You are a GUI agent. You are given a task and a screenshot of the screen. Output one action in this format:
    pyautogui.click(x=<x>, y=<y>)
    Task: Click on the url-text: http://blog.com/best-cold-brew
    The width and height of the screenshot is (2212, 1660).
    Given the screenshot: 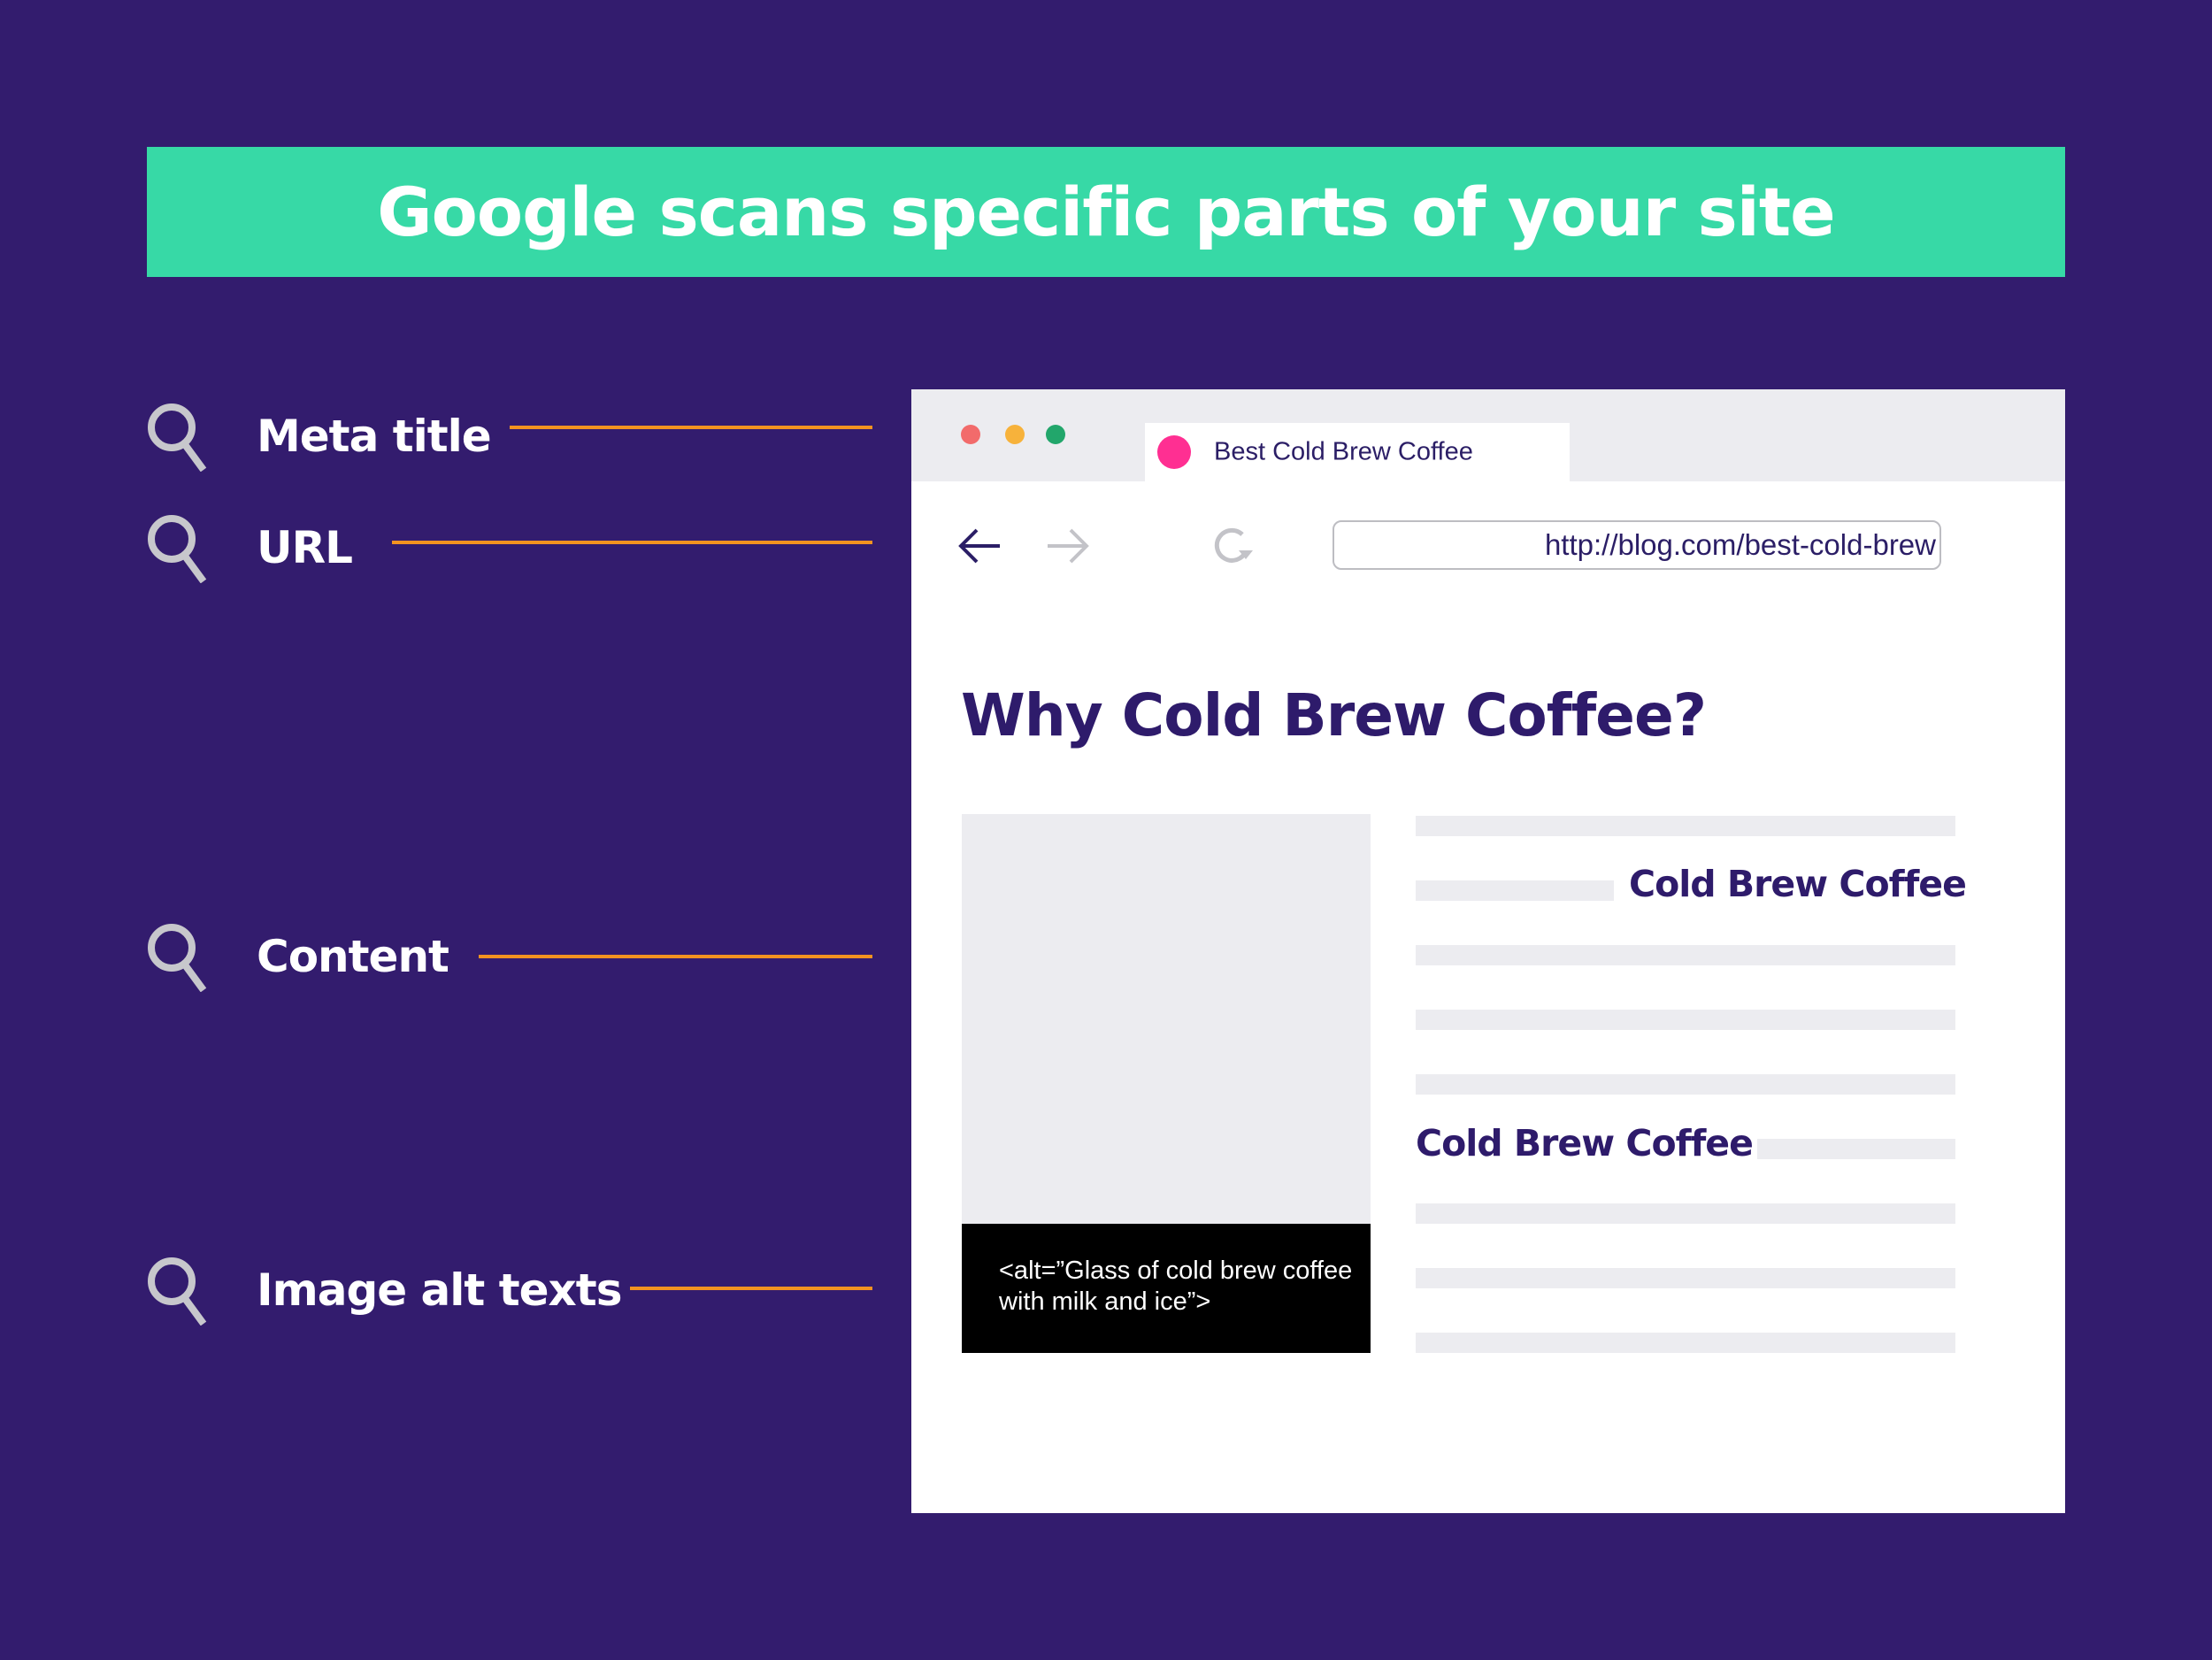 What is the action you would take?
    pyautogui.click(x=1740, y=544)
    